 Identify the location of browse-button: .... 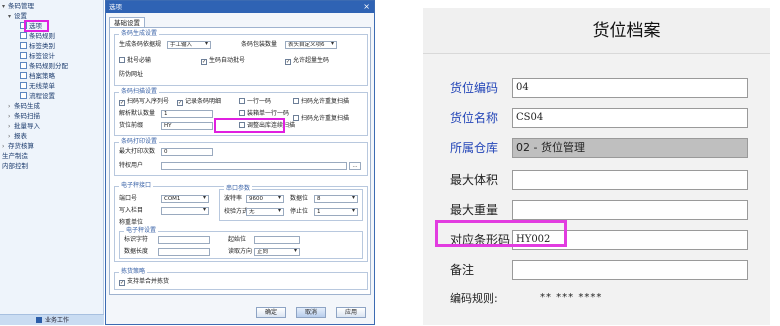
(355, 166).